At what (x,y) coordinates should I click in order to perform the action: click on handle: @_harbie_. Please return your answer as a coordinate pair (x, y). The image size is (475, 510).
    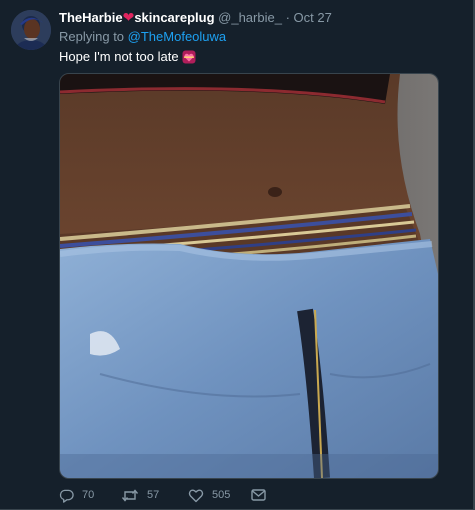
    Looking at the image, I should click on (250, 17).